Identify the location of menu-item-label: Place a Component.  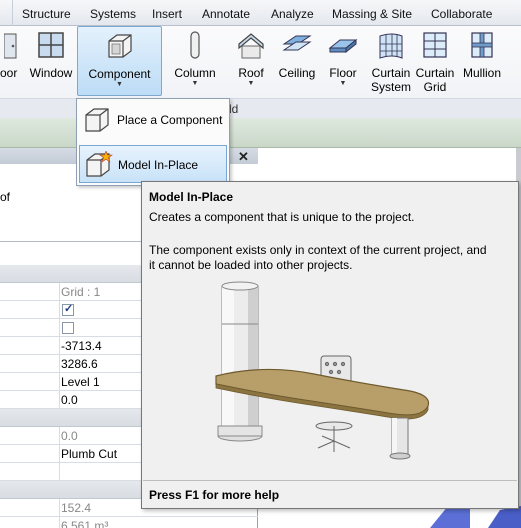
(170, 120).